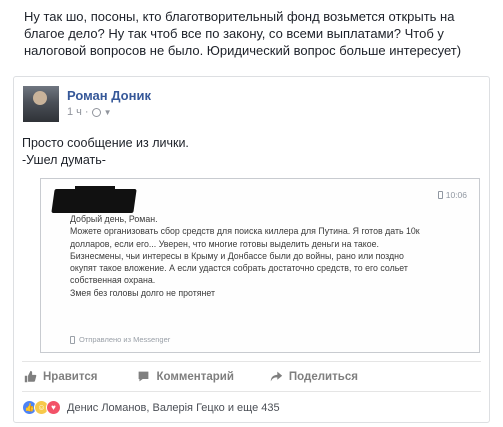 This screenshot has width=503, height=427. I want to click on post-text-line: Просто сообщение из лички., so click(105, 143).